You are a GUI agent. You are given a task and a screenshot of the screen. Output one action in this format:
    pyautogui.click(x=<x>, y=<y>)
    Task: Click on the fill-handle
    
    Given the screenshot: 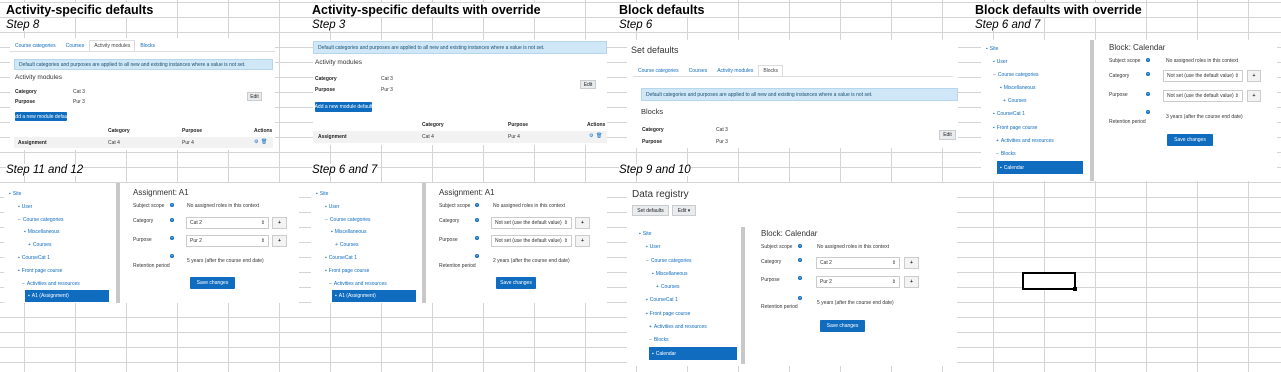 What is the action you would take?
    pyautogui.click(x=1075, y=289)
    